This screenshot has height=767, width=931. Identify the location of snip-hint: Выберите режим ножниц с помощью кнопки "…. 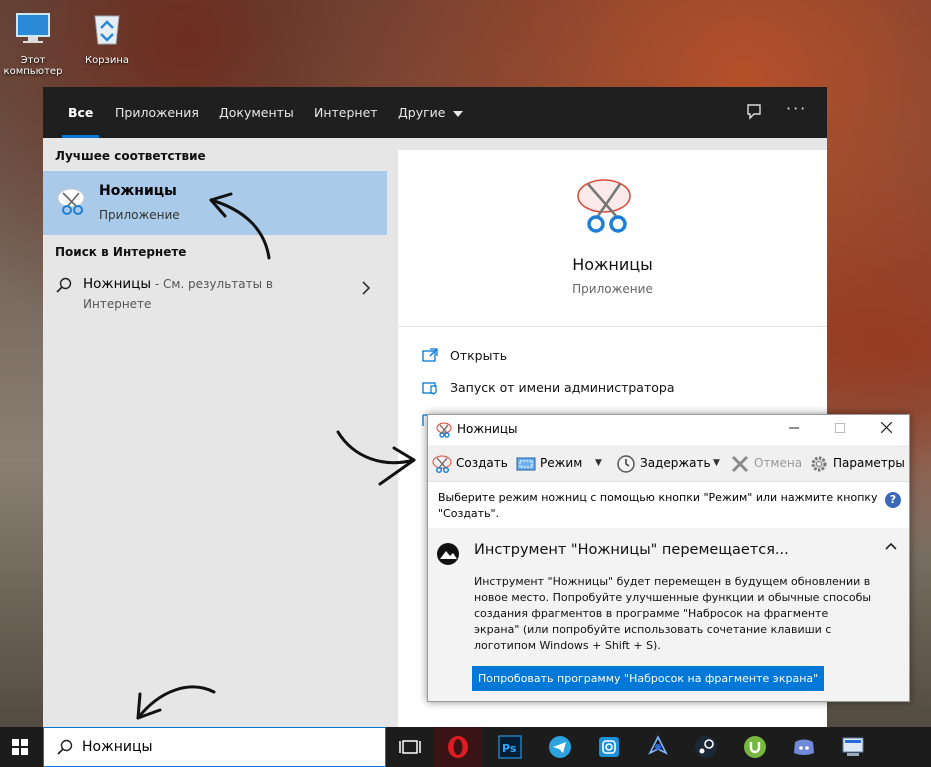
(668, 505).